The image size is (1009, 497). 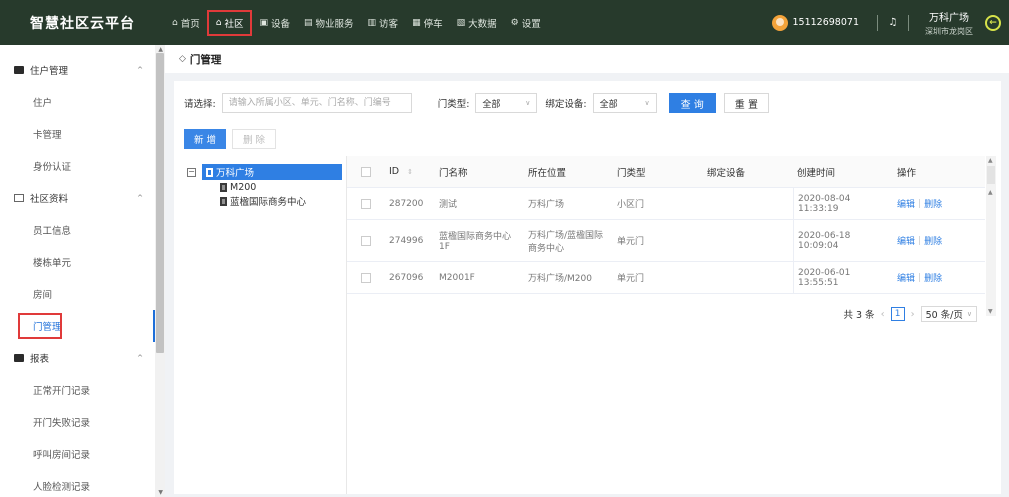 I want to click on sidebar-item-label: 正常开门记录, so click(x=62, y=391).